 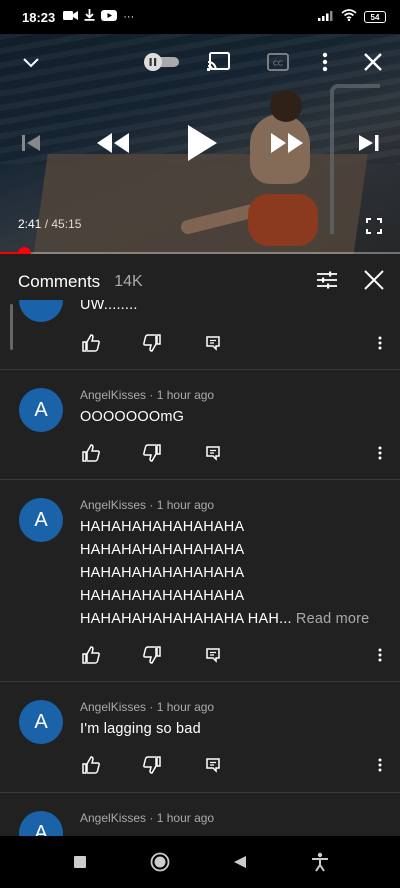 I want to click on signal-icon, so click(x=326, y=17).